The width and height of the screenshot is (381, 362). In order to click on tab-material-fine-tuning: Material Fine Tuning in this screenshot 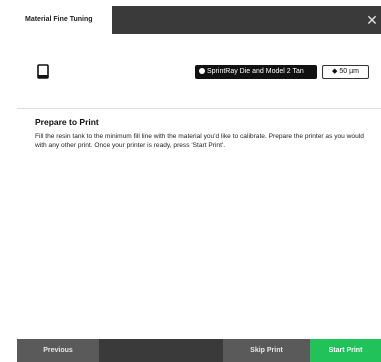, I will do `click(64, 20)`.